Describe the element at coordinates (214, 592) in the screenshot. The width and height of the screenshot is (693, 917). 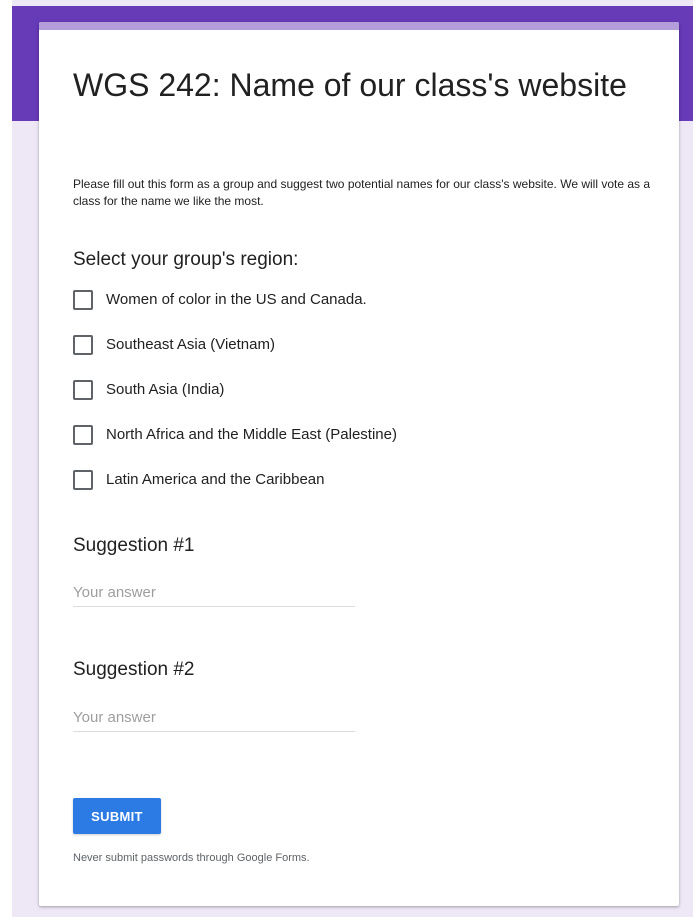
I see `suggestion-1-input` at that location.